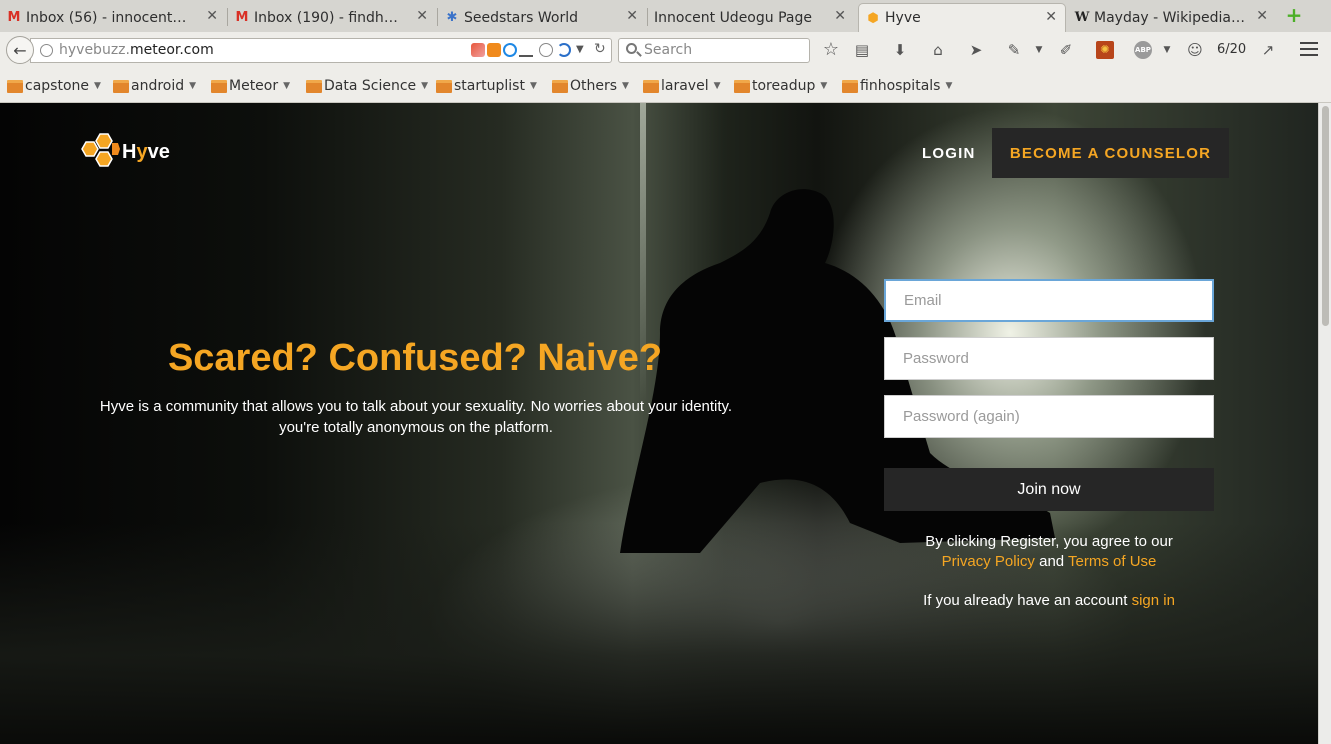  What do you see at coordinates (831, 50) in the screenshot?
I see `bookmark-star-icon: ☆` at bounding box center [831, 50].